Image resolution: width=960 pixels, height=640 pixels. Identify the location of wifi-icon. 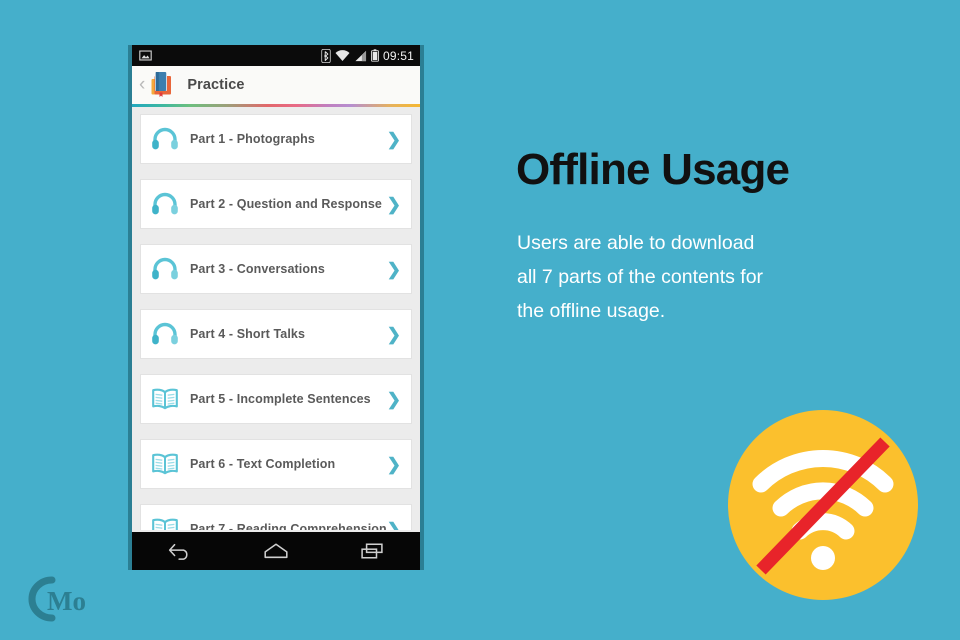
(342, 55).